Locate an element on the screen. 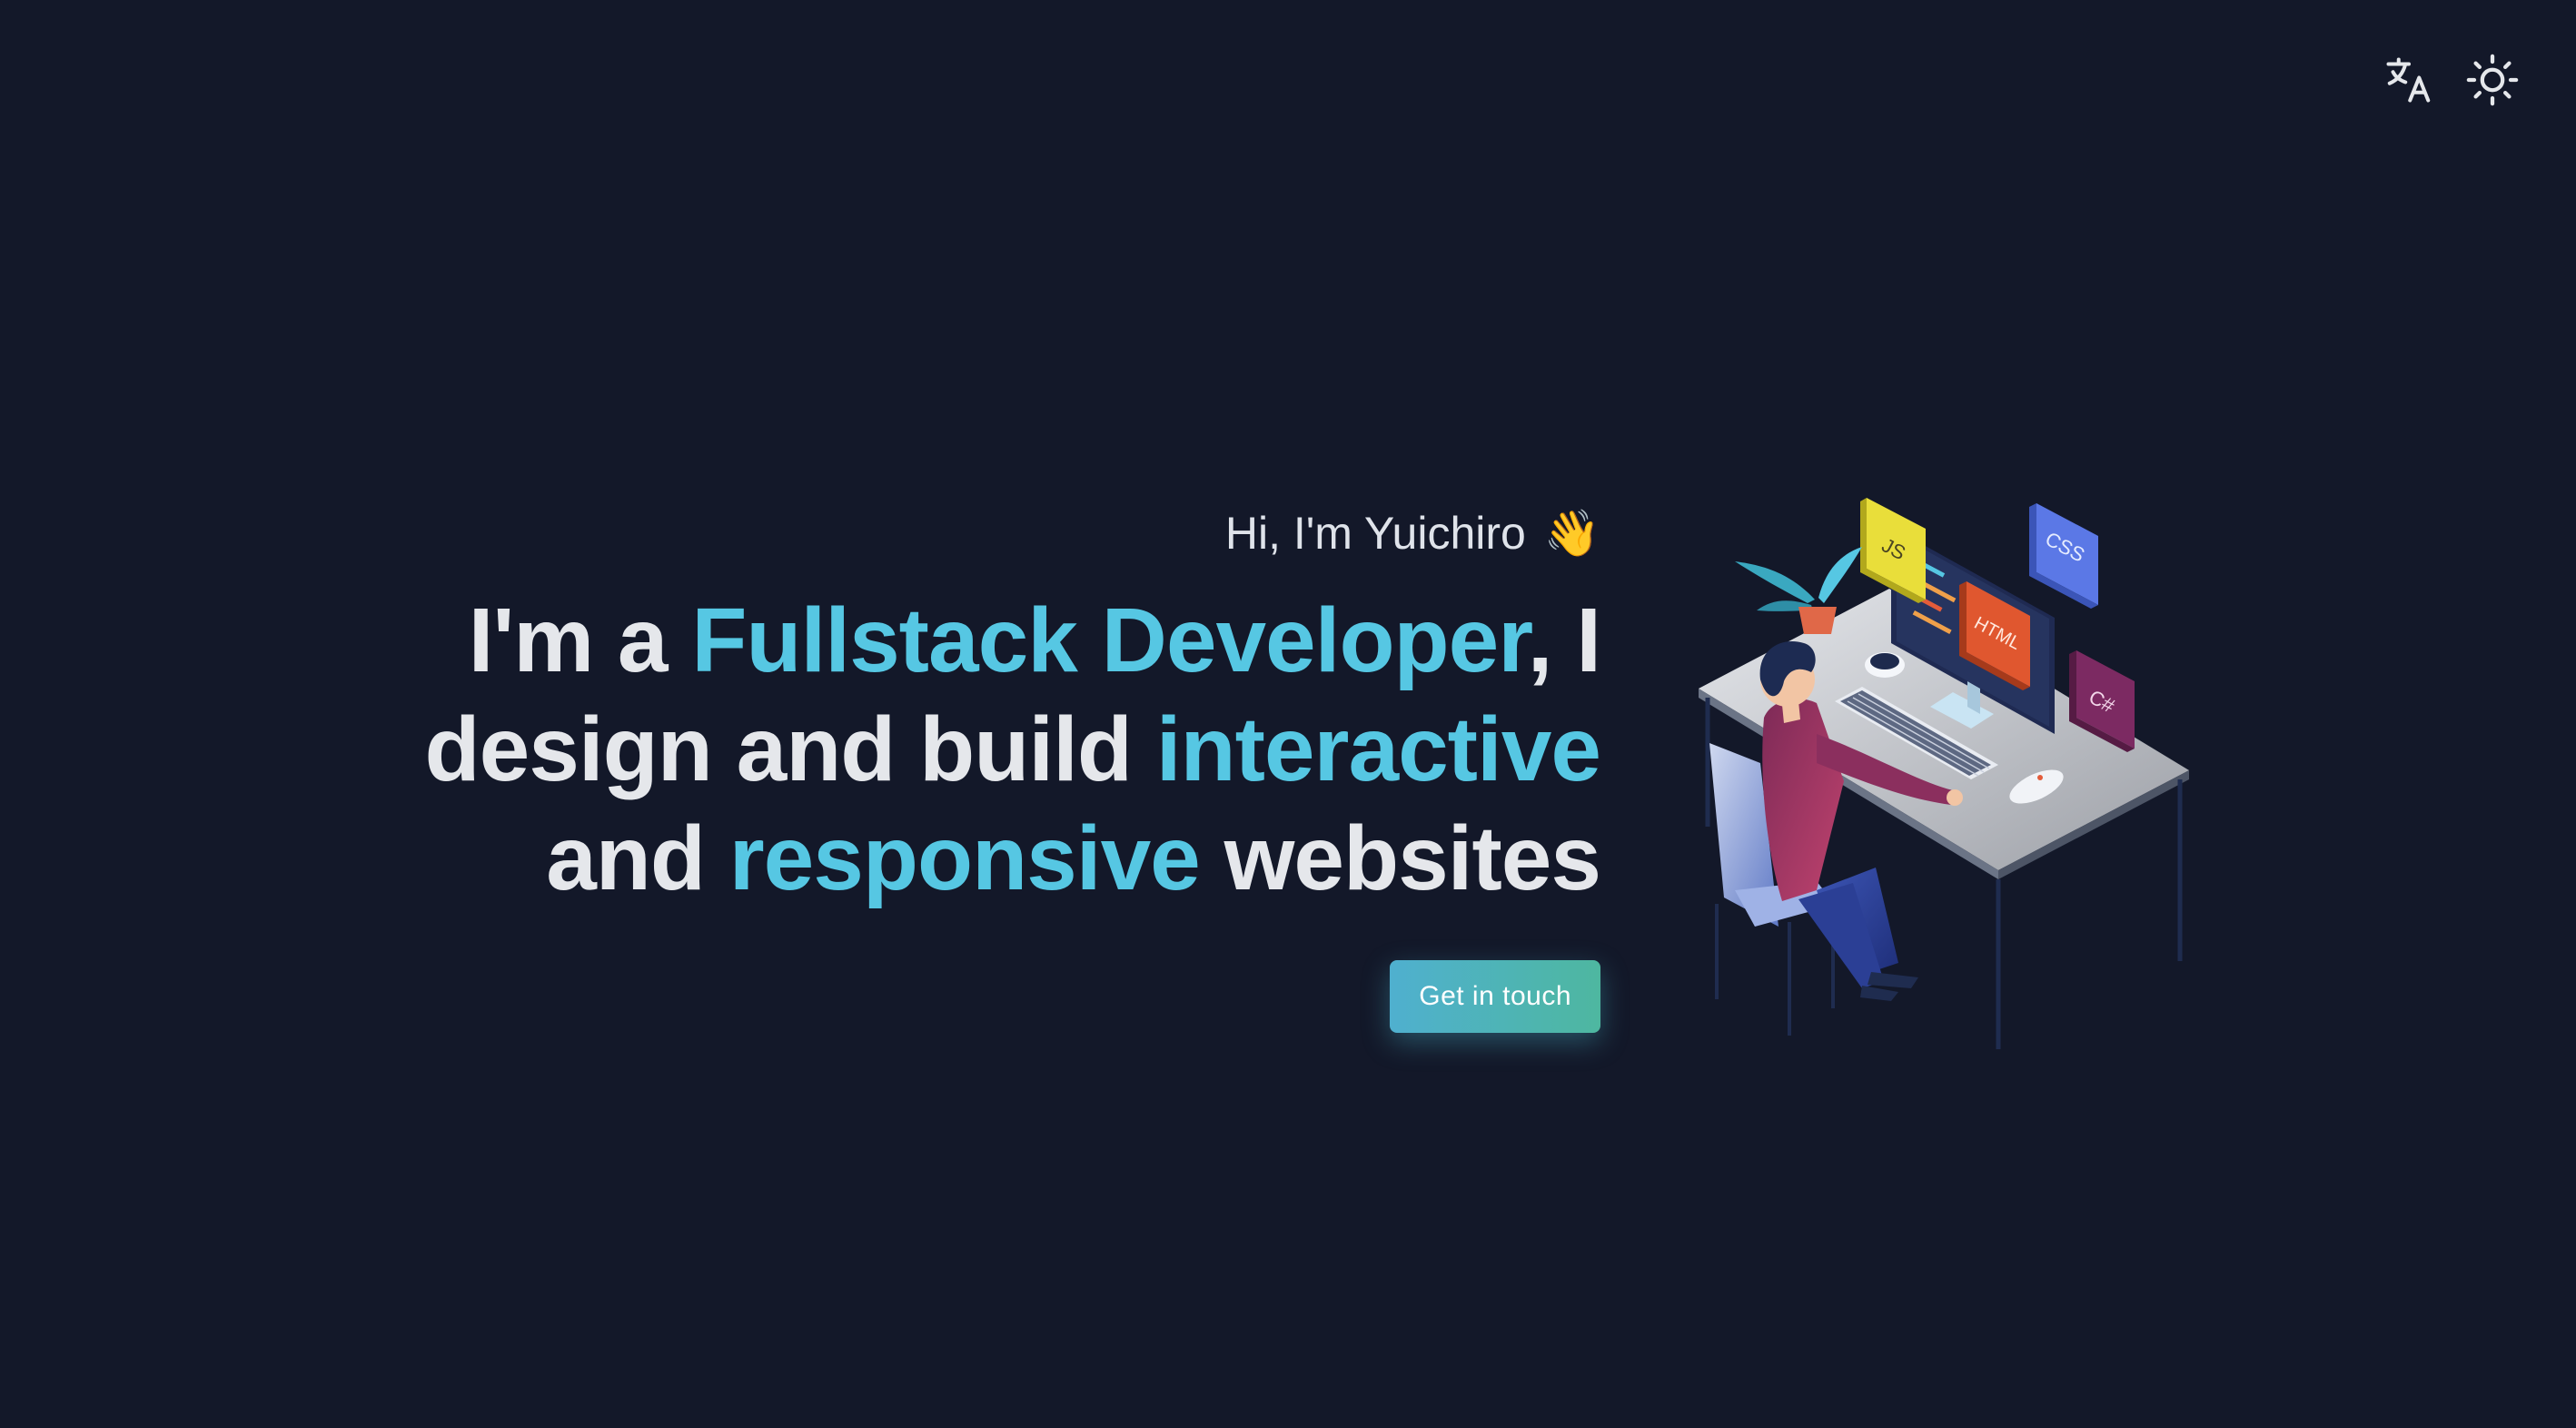 This screenshot has height=1428, width=2576. greeting: Hi, I'm Yuichiro 👋 is located at coordinates (936, 534).